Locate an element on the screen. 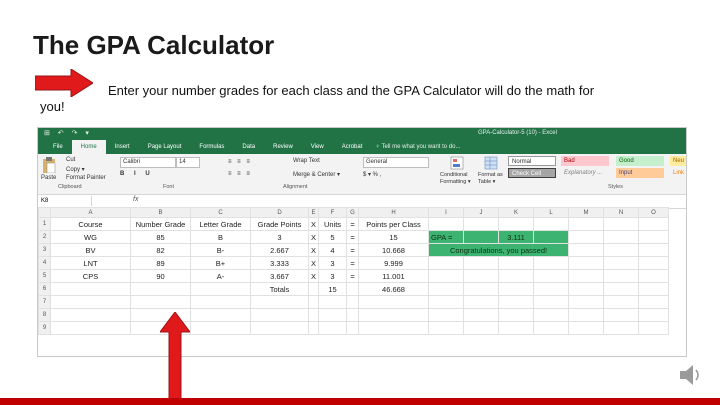 This screenshot has height=405, width=720. row-header: 6 is located at coordinates (44, 289).